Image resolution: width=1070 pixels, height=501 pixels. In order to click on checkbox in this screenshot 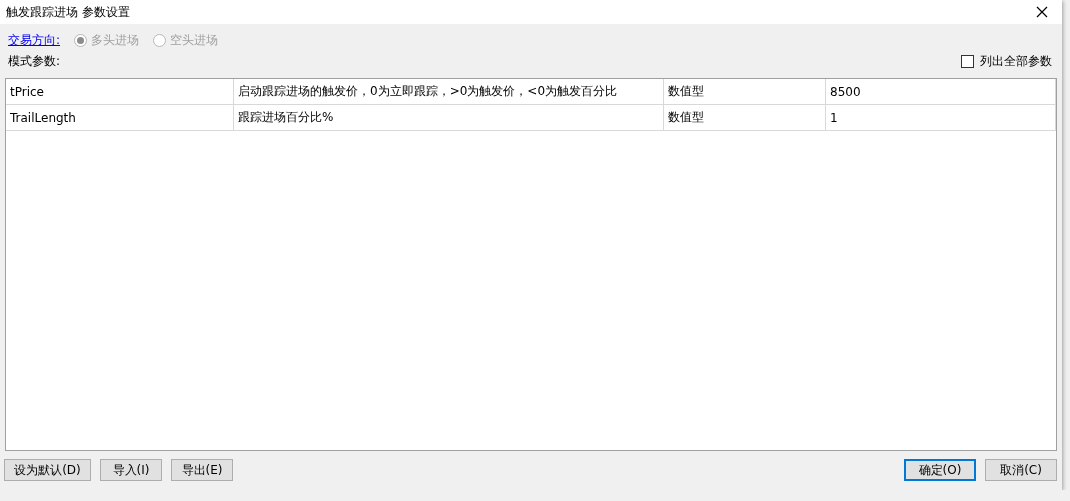, I will do `click(967, 61)`.